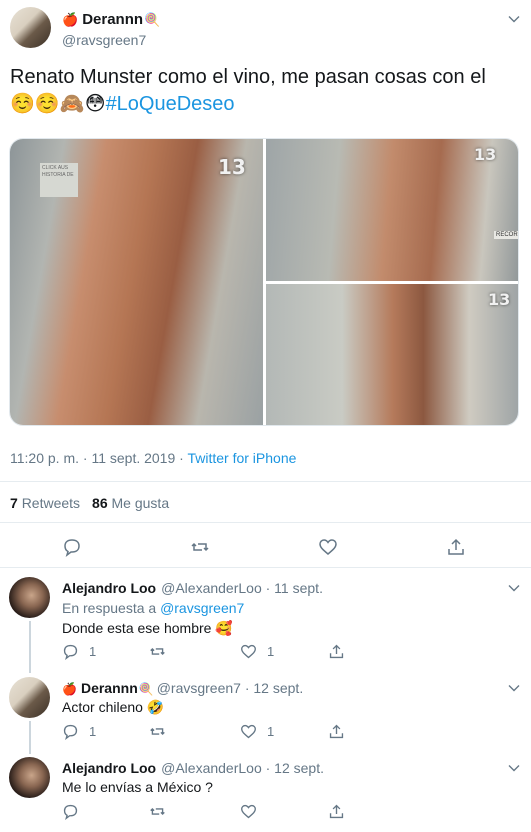 The width and height of the screenshot is (531, 832). I want to click on likes-stat: 86 Me gusta, so click(130, 503).